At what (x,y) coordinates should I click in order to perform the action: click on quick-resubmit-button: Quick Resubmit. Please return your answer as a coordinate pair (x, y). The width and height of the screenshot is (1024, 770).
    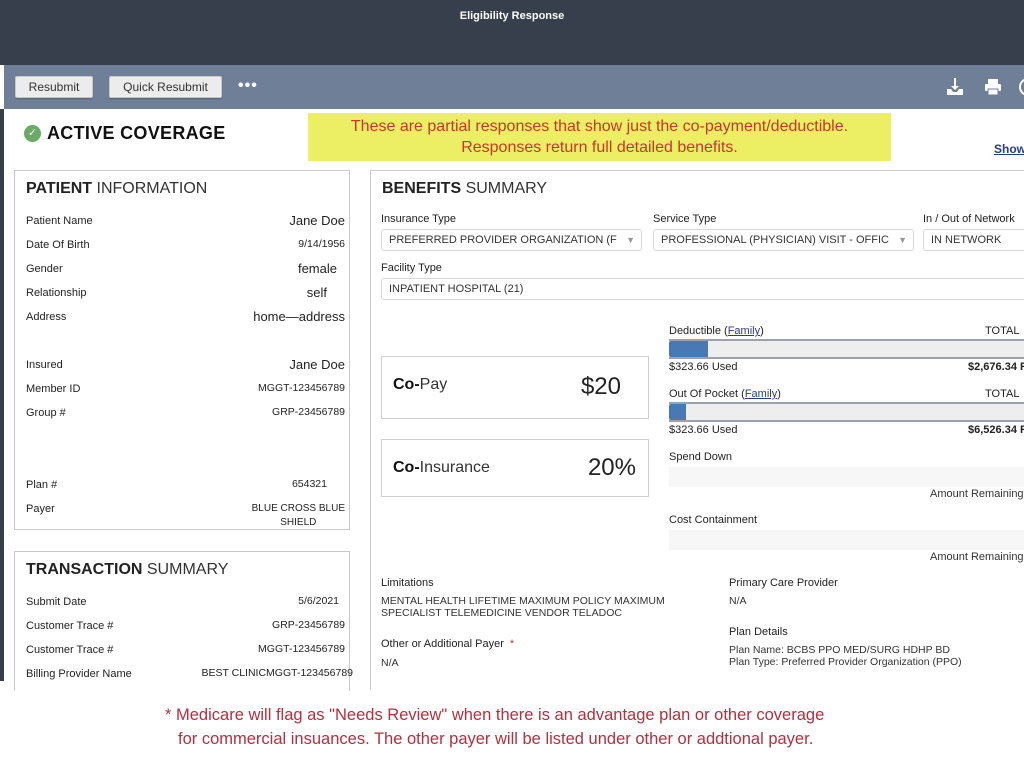
    Looking at the image, I should click on (165, 87).